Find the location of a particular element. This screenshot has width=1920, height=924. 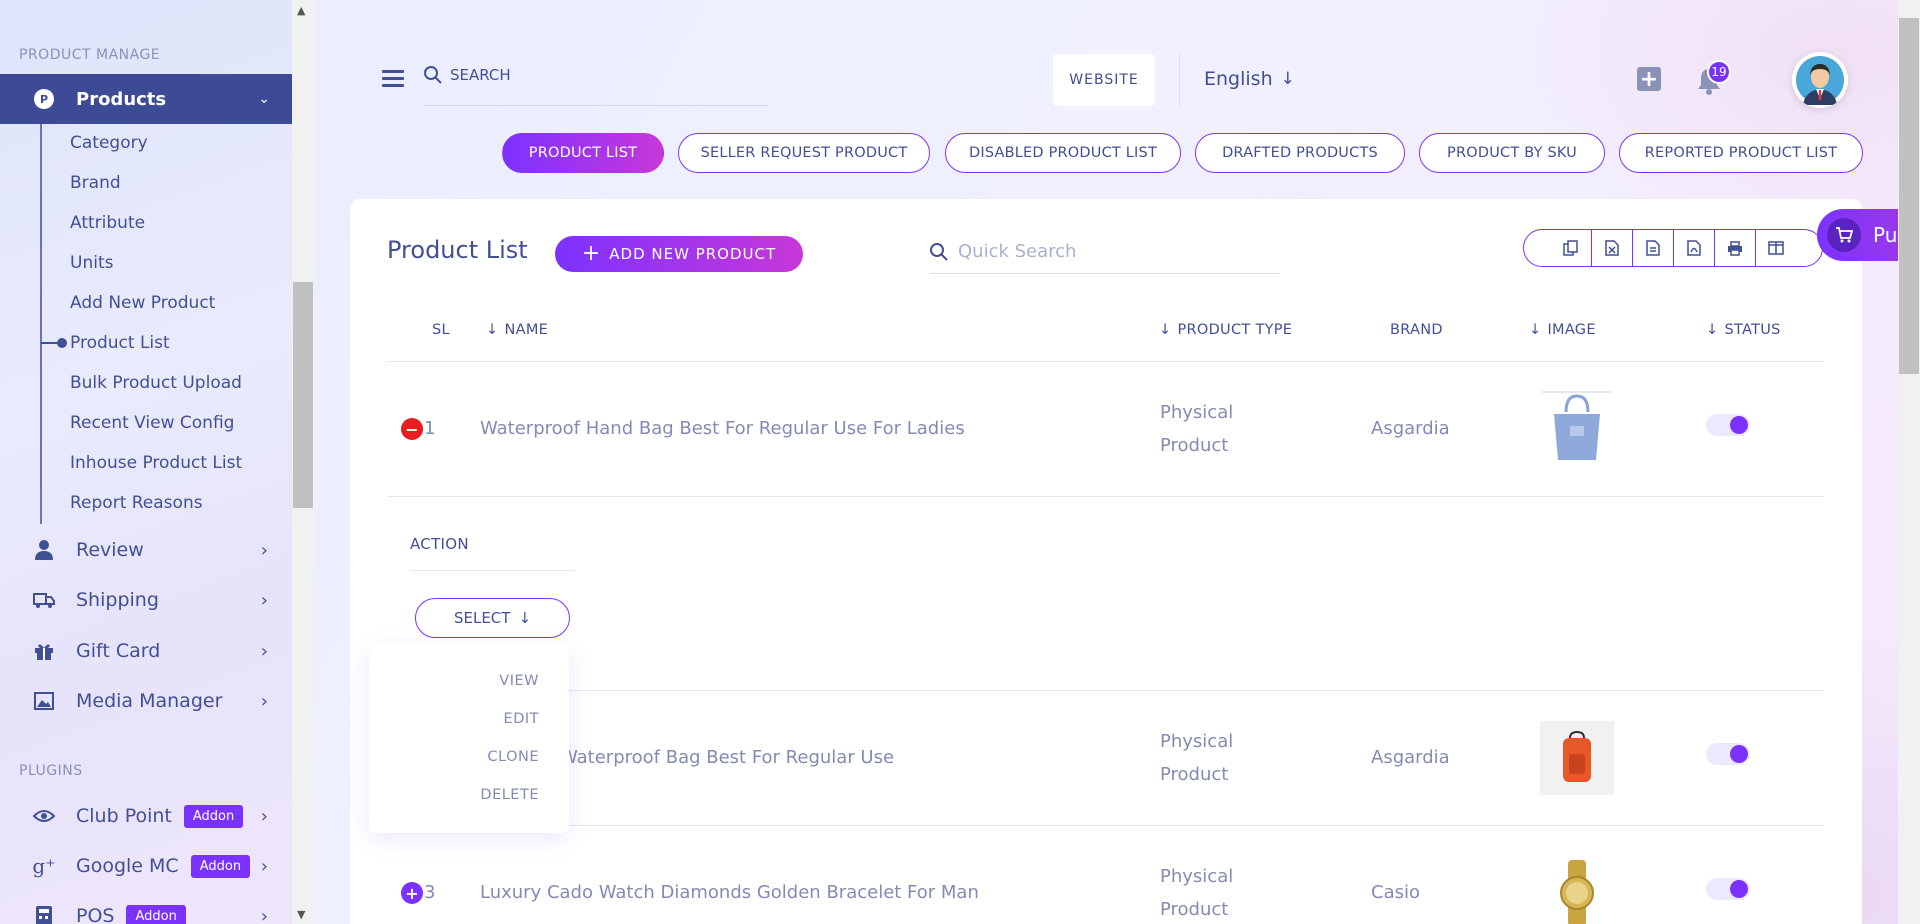

sidebar-scrollbar-thumb is located at coordinates (303, 395).